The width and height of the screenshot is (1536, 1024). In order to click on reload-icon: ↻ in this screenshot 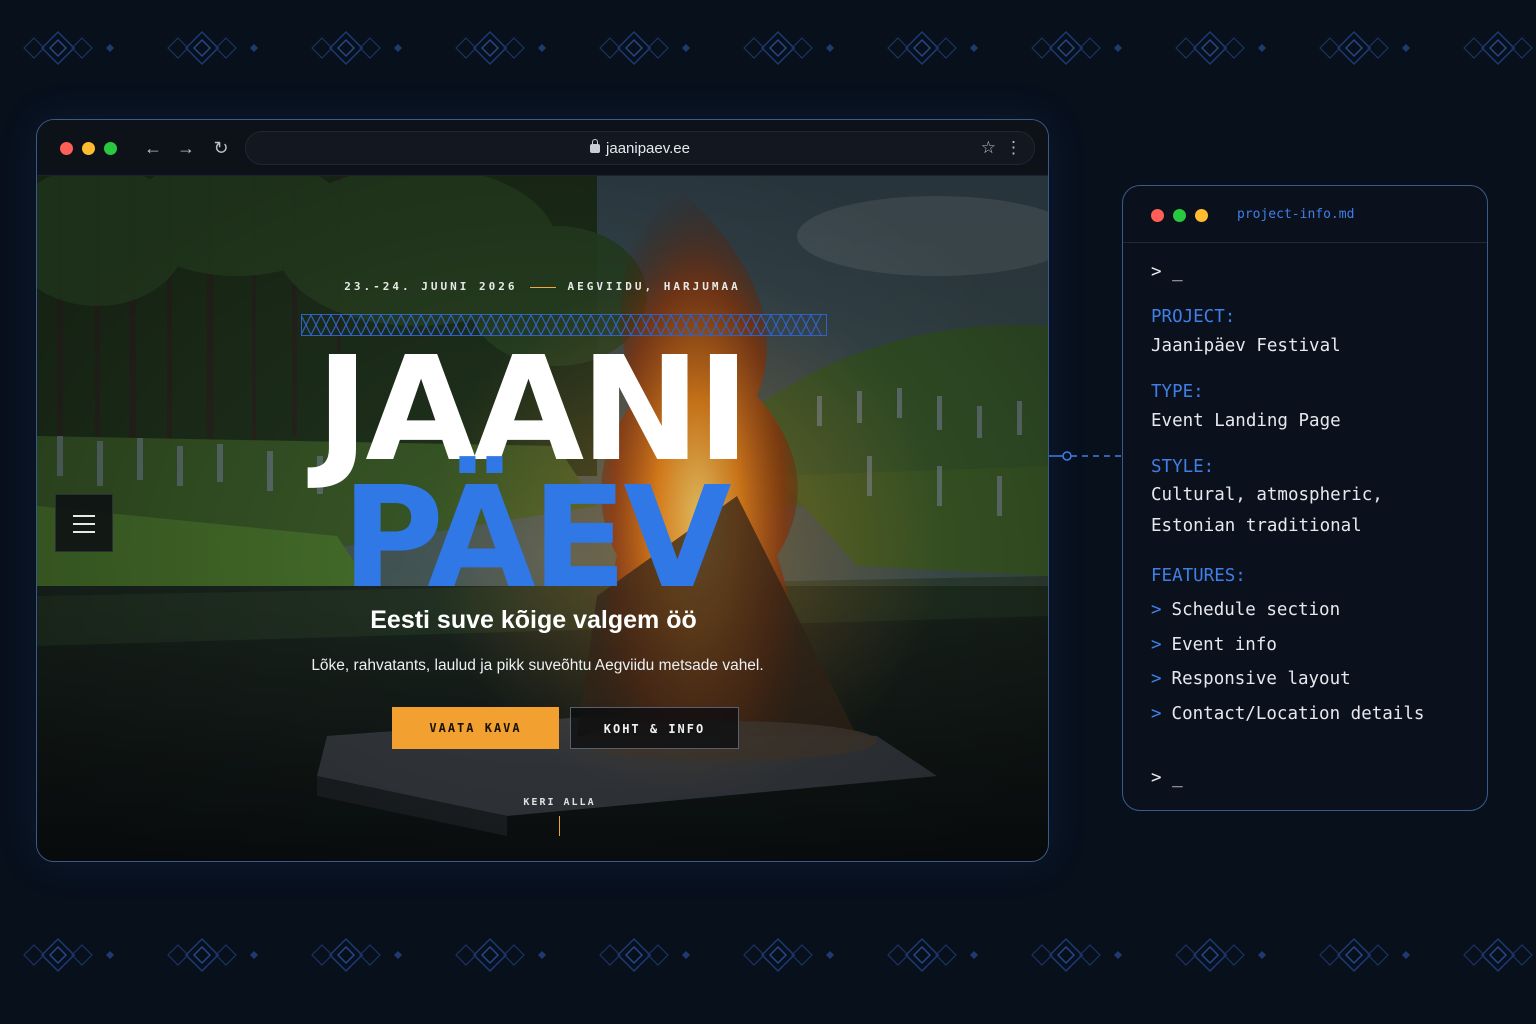, I will do `click(221, 148)`.